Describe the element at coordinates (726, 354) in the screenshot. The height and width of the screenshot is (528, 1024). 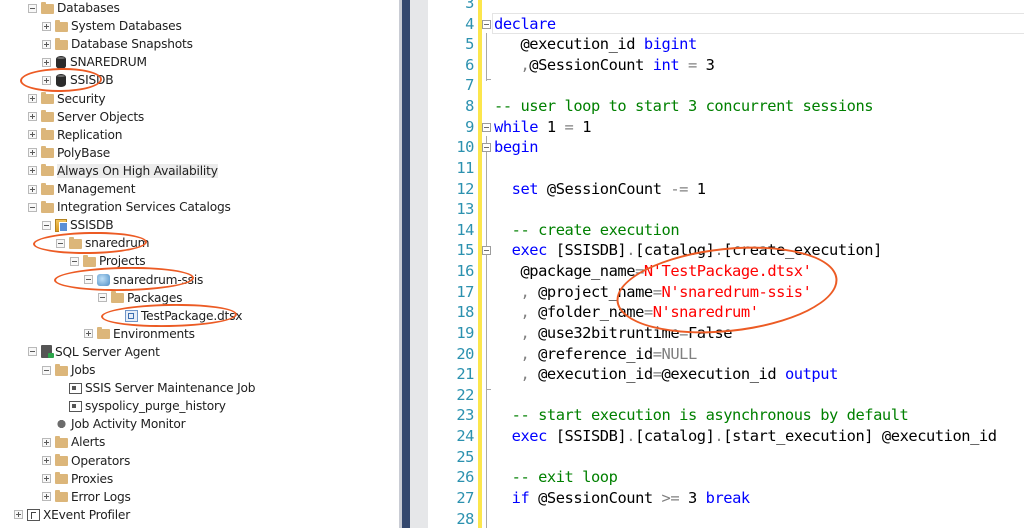
I see `code-line: 20 , @reference_id=NULL` at that location.